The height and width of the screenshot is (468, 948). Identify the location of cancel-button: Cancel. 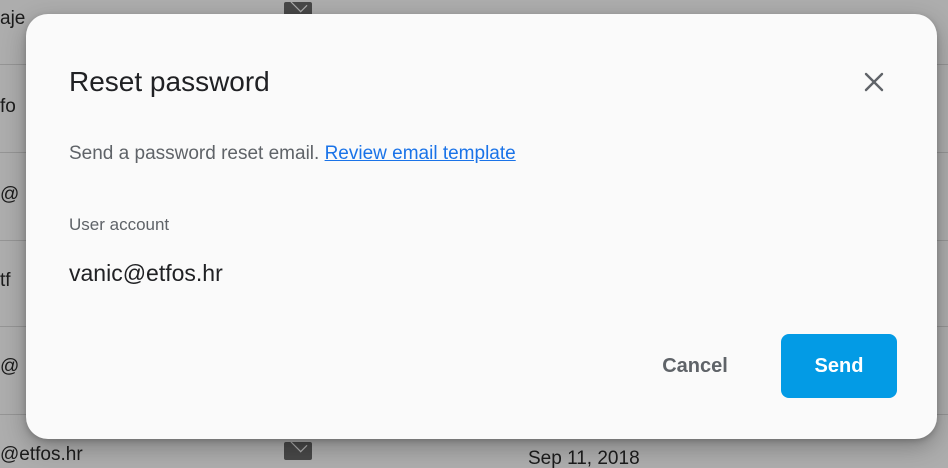
(695, 366).